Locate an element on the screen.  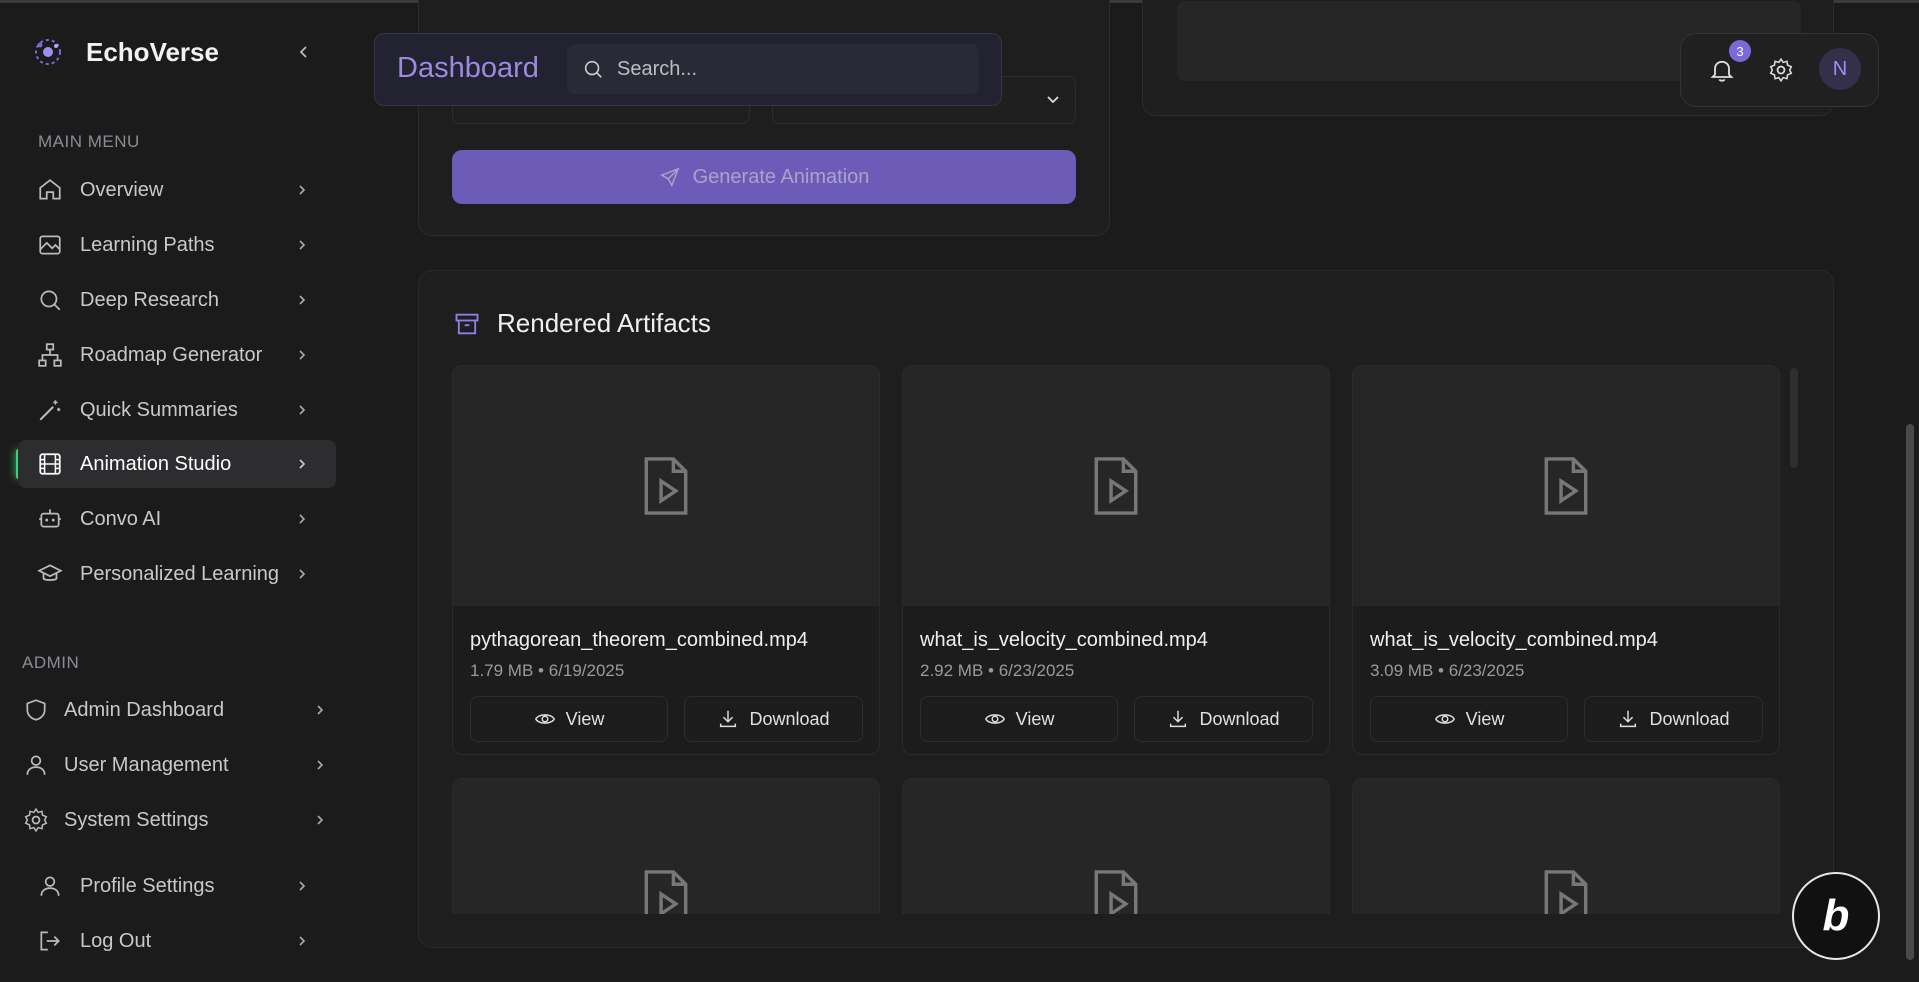
artifacts-scrollbar is located at coordinates (1794, 418).